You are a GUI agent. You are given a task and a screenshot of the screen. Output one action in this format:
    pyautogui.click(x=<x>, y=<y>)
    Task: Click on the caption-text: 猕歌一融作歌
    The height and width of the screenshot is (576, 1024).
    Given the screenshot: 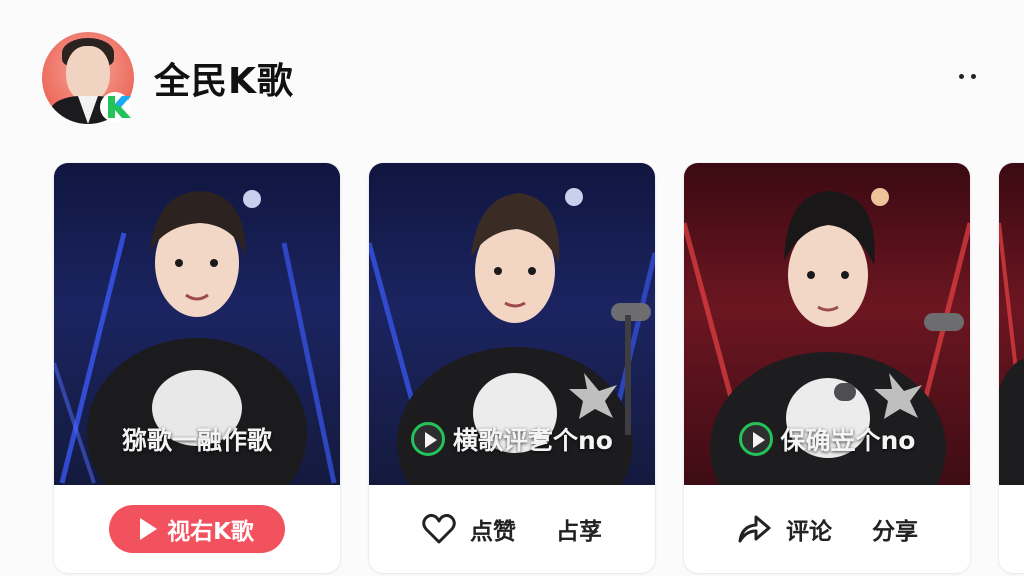 What is the action you would take?
    pyautogui.click(x=196, y=440)
    